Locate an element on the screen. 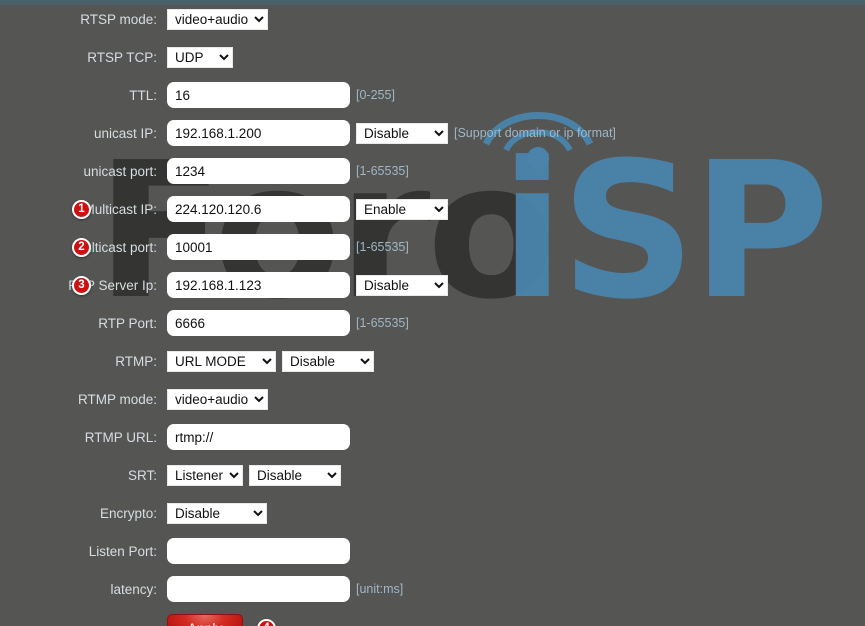  rtsp-mode-select: video+audiovideoaudio is located at coordinates (217, 19).